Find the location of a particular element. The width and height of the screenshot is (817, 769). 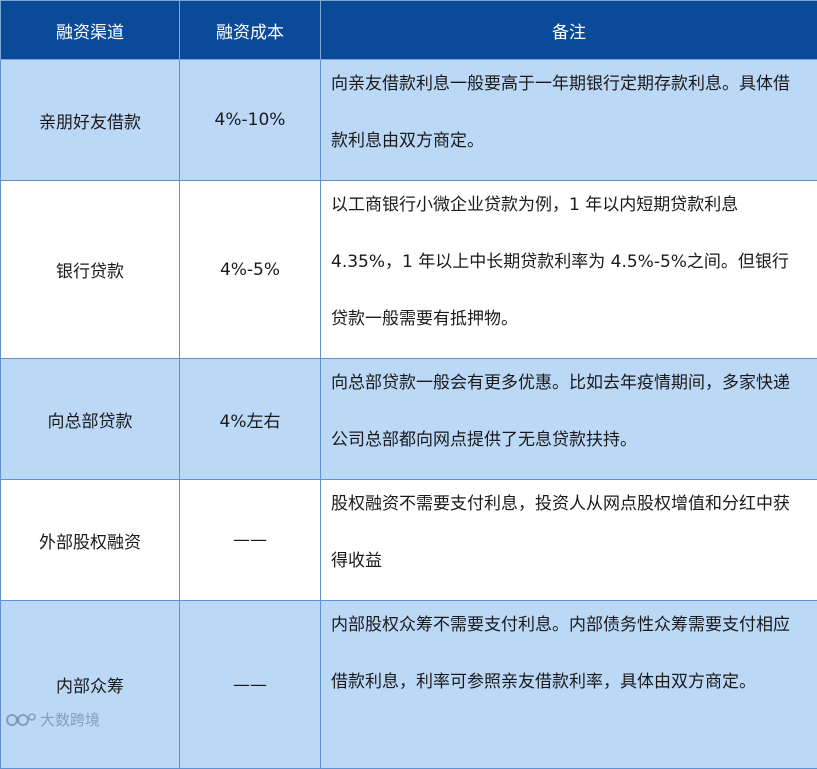

watermark-text: 大数跨境 is located at coordinates (70, 719).